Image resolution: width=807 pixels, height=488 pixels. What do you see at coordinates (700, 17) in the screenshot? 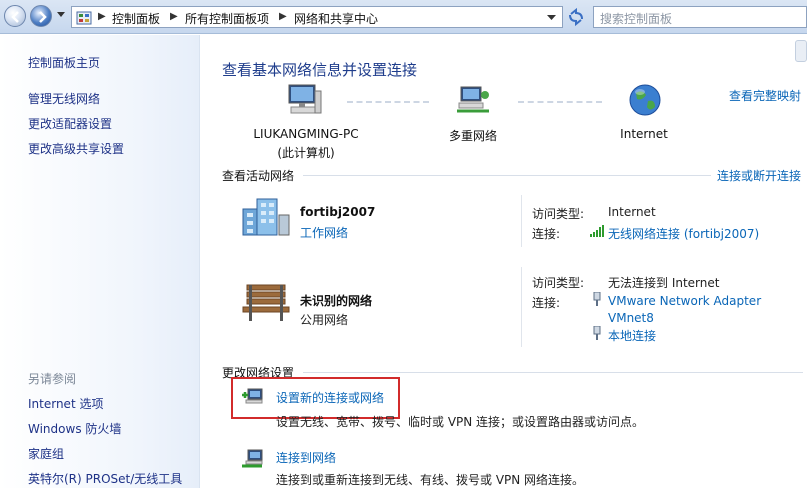
I see `search-input: 搜索控制面板` at bounding box center [700, 17].